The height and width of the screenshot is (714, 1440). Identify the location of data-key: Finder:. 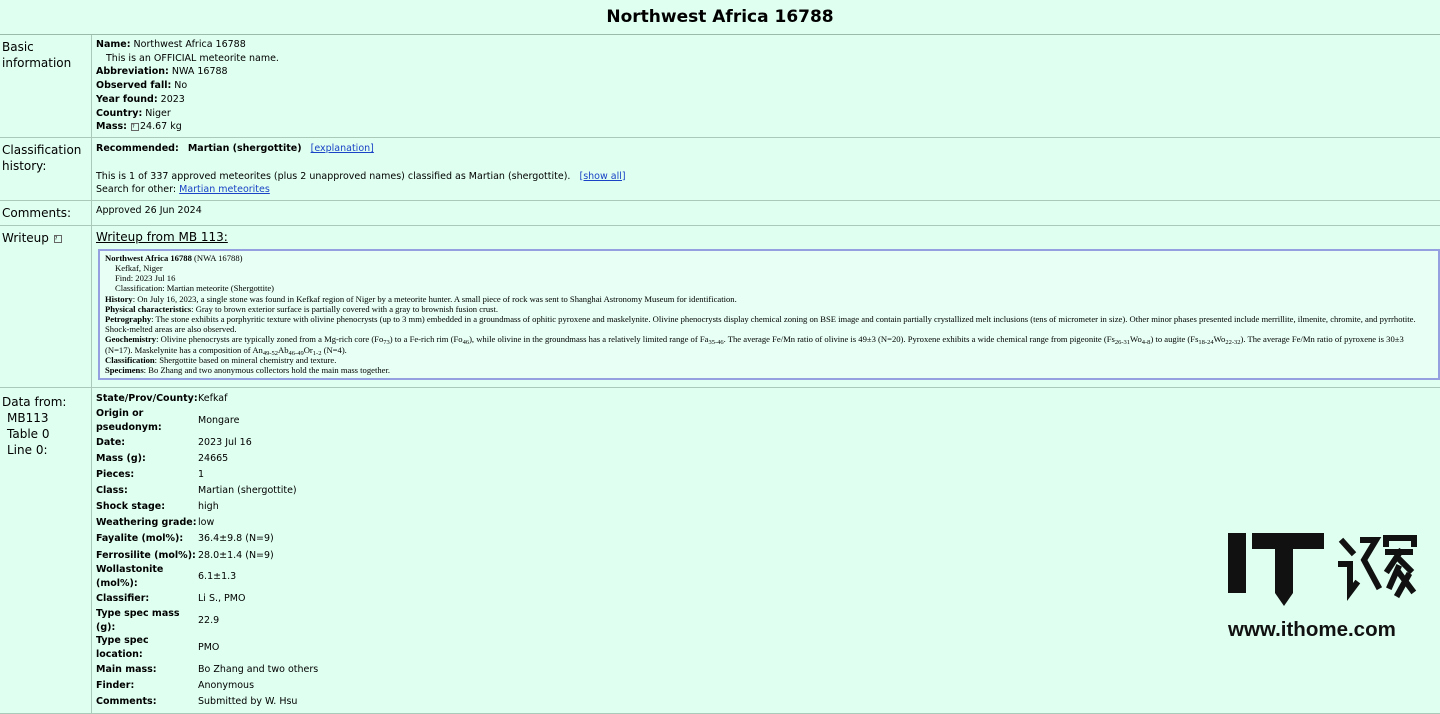
(147, 686).